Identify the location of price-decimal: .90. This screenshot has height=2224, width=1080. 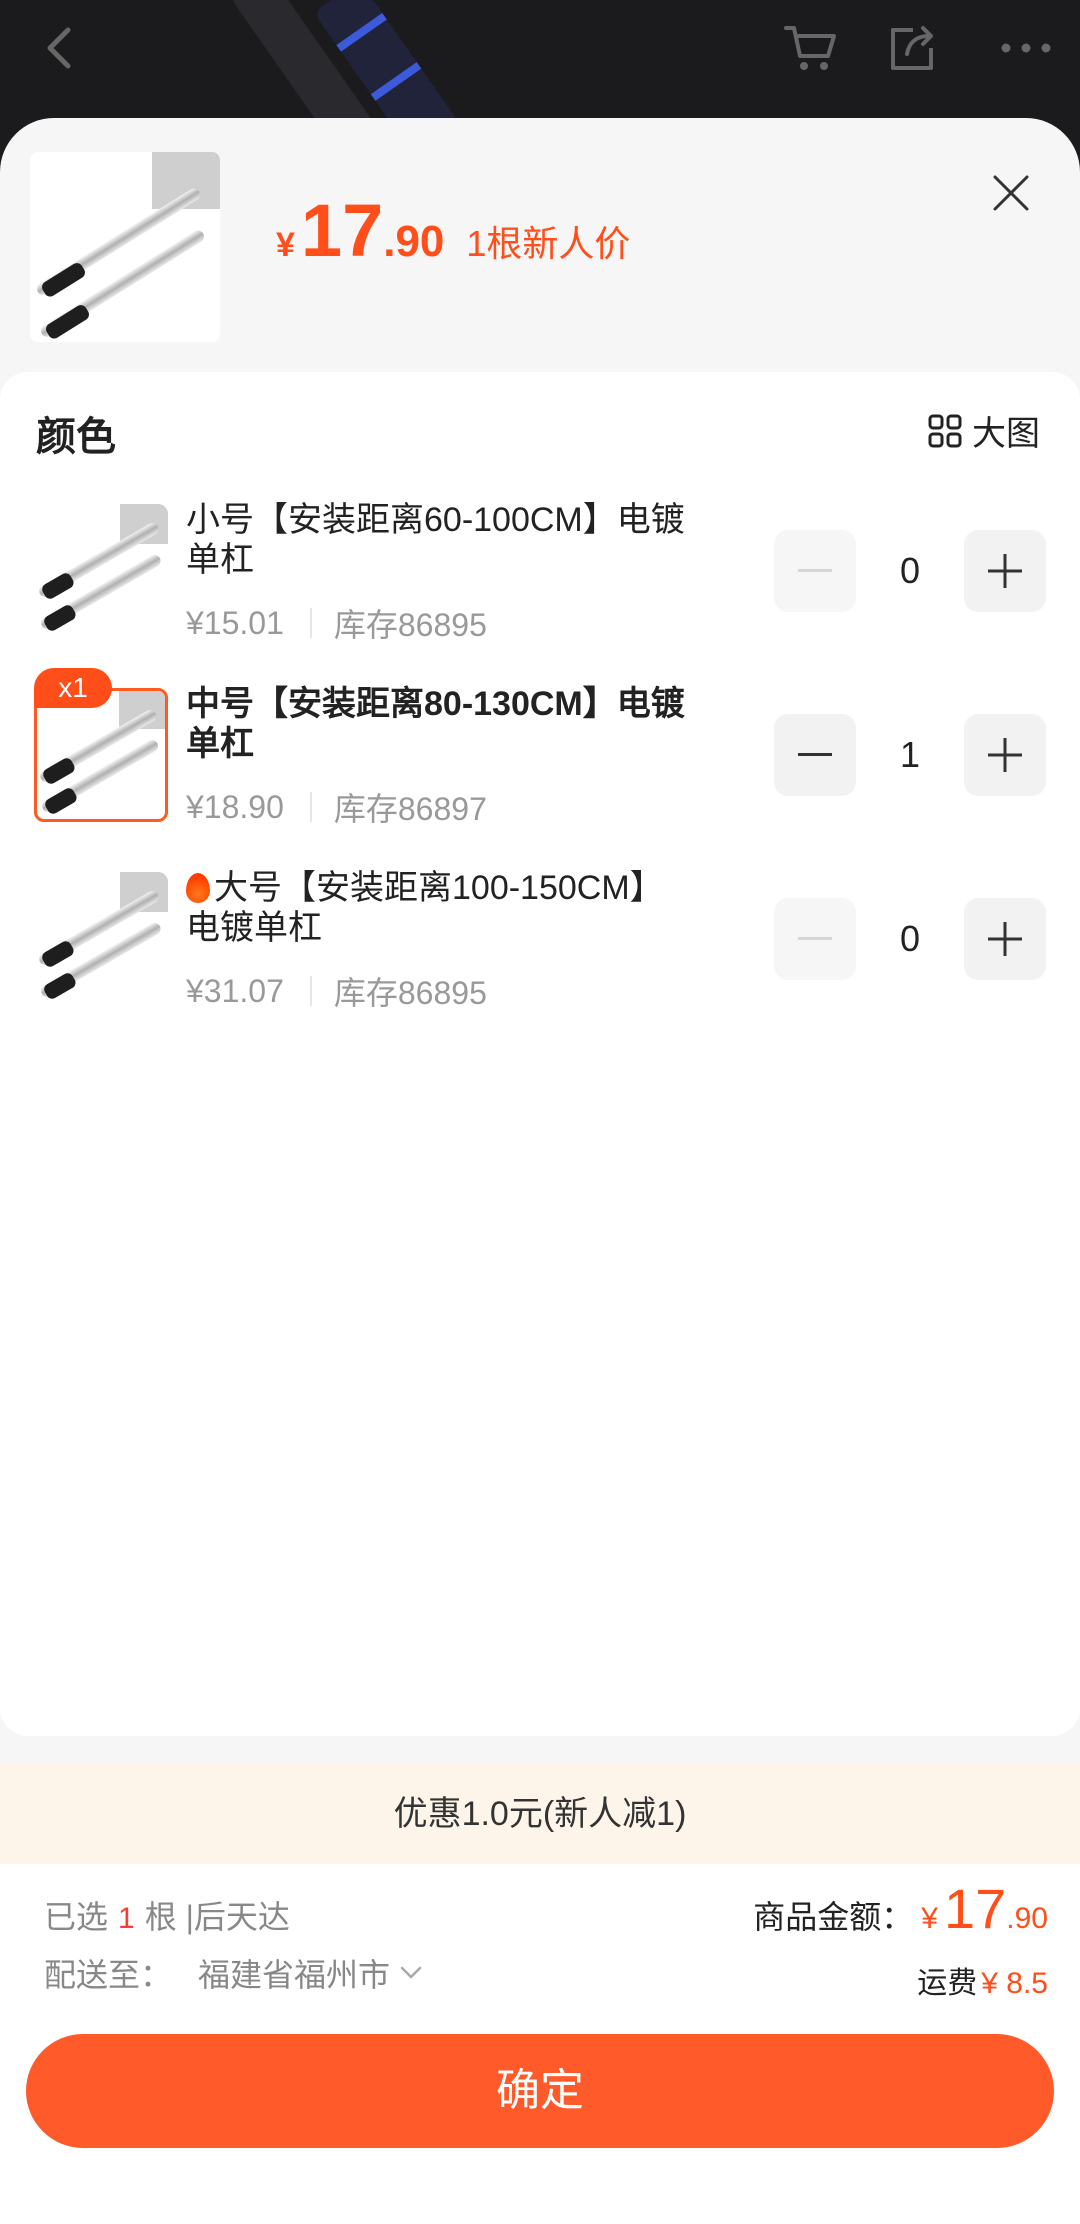
(414, 241).